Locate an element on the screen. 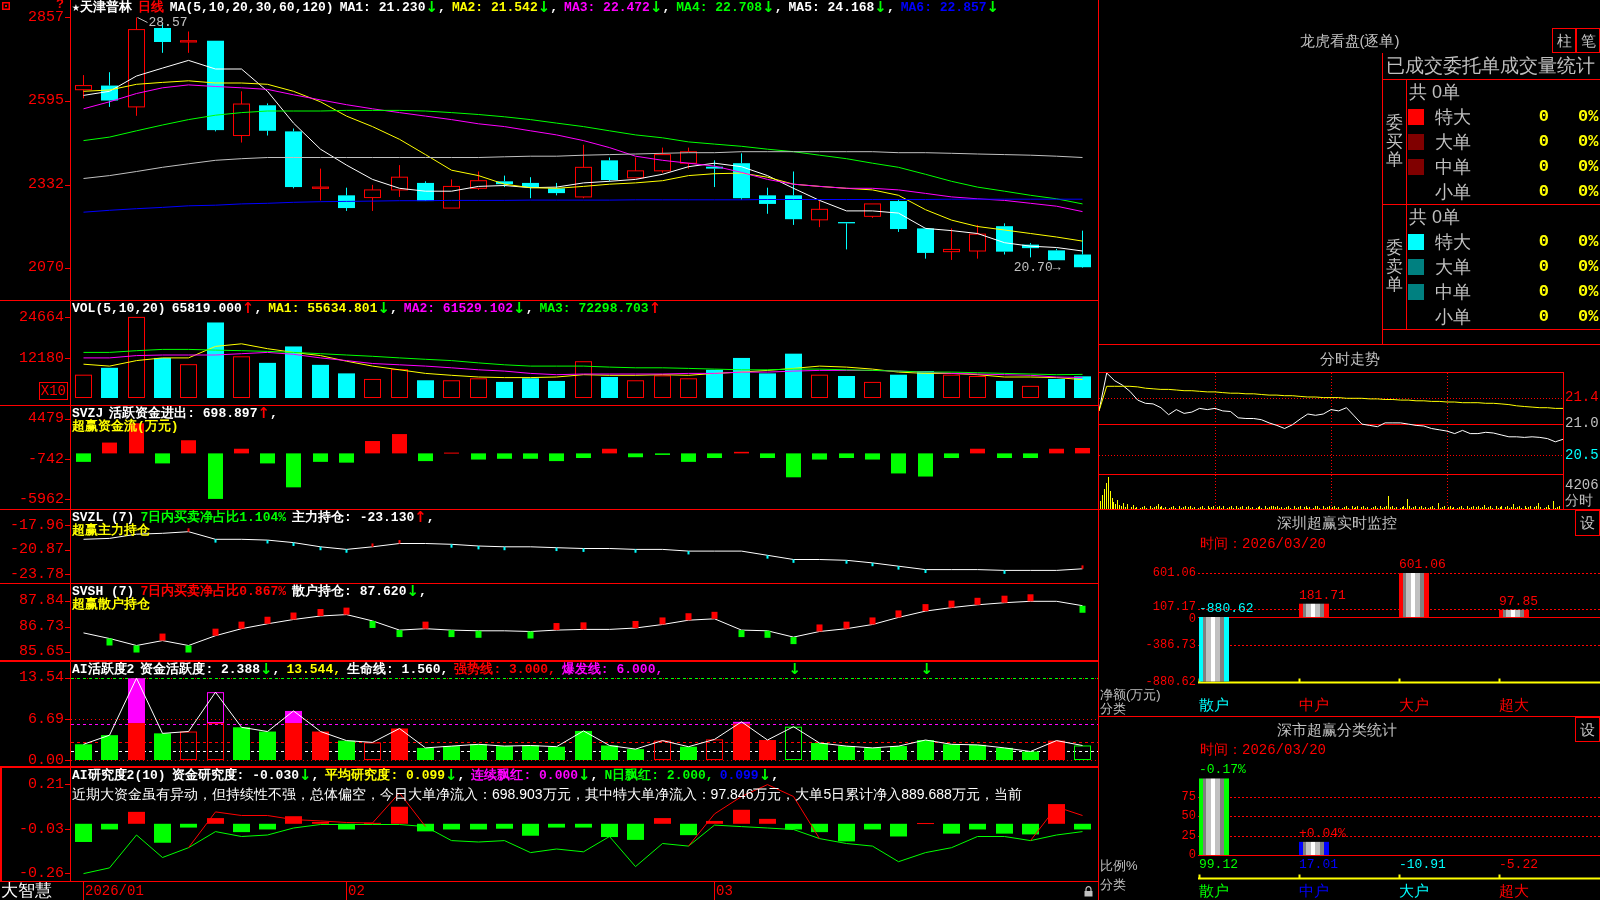 Image resolution: width=1600 pixels, height=900 pixels. axis-label: 21.0 is located at coordinates (1582, 423).